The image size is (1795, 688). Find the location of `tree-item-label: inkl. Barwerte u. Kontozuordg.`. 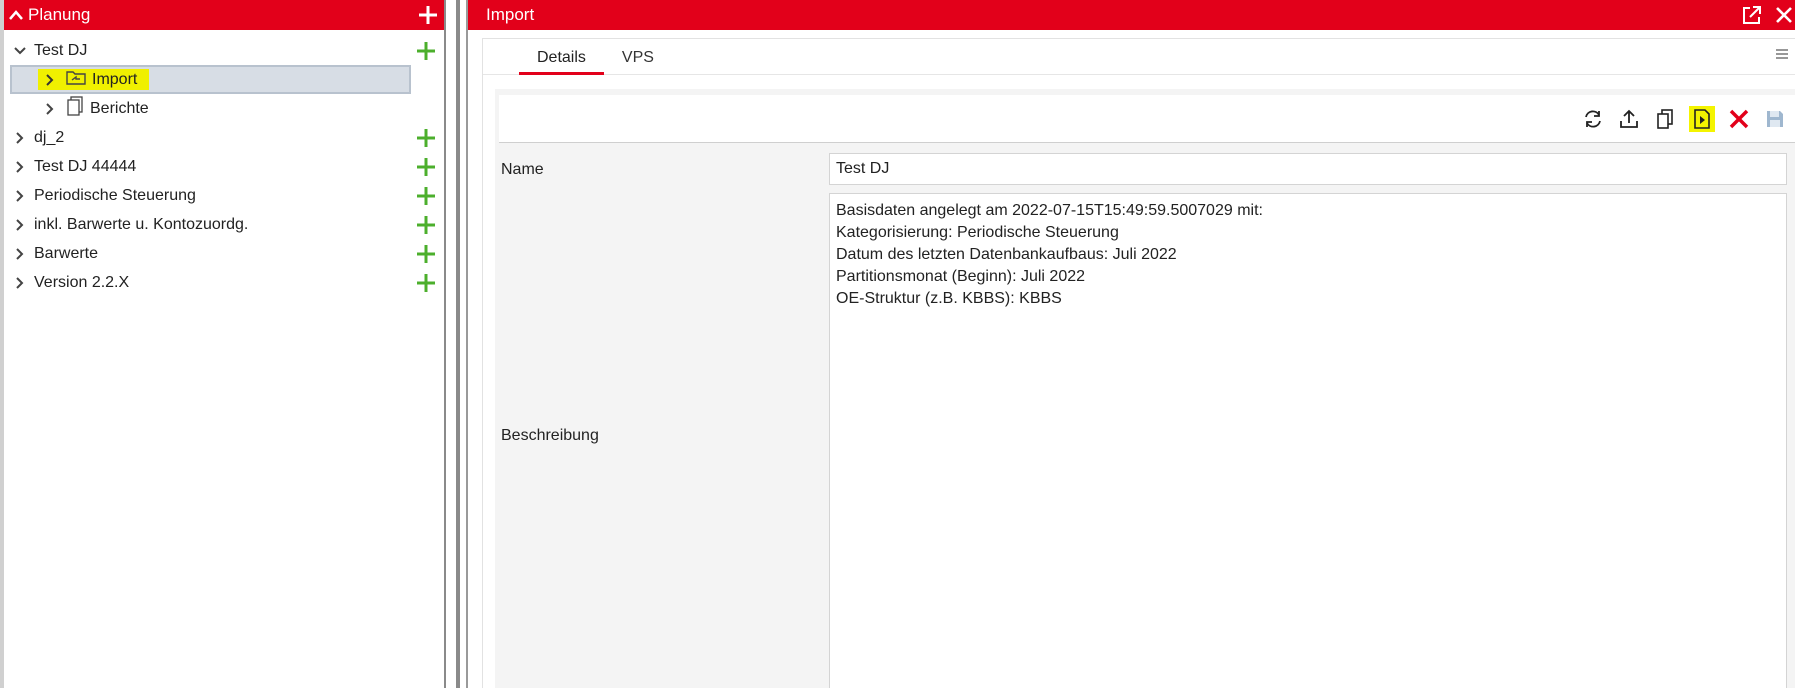

tree-item-label: inkl. Barwerte u. Kontozuordg. is located at coordinates (141, 224).